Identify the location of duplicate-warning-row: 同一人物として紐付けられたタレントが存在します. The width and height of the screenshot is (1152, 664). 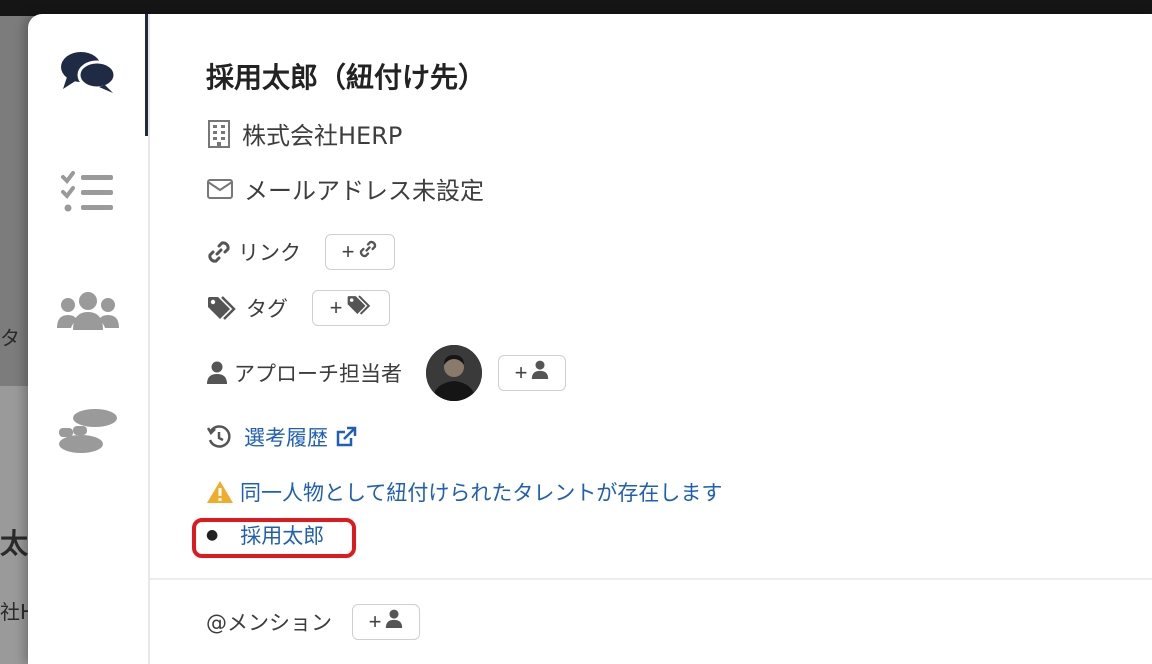
(464, 492).